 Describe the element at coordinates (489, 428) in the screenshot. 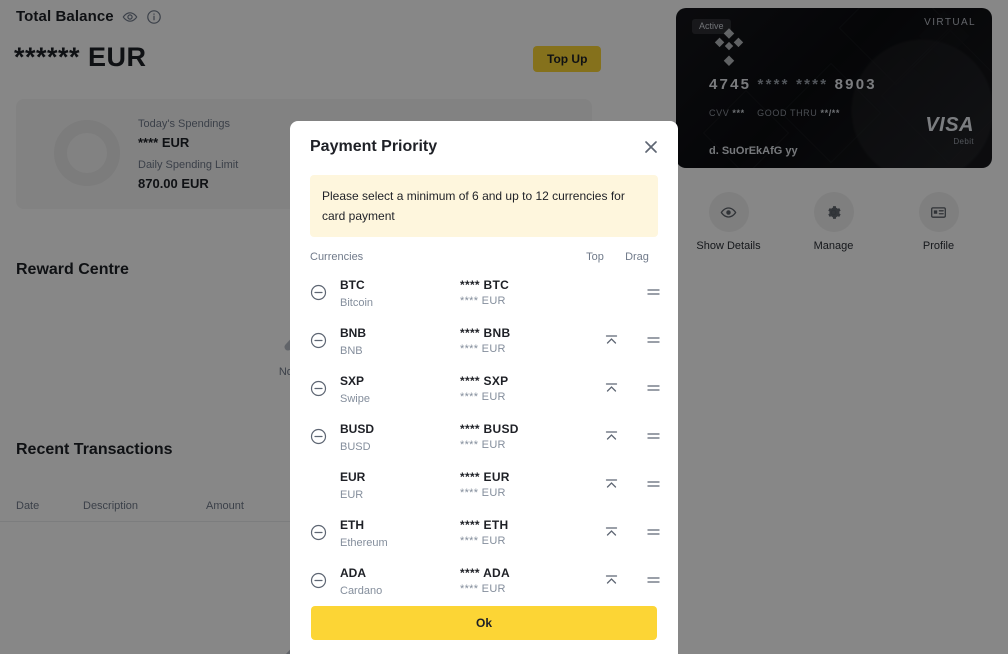

I see `currency-amount: **** BUSD` at that location.